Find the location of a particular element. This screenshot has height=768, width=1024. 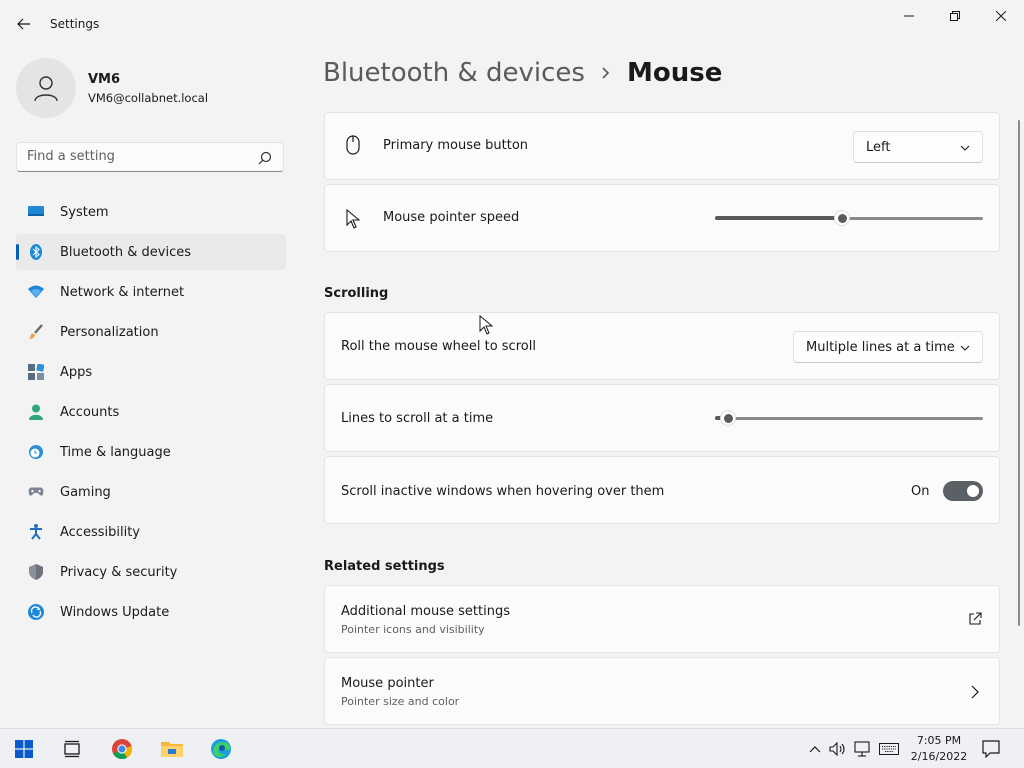

sidebar-item-label: Network & internet is located at coordinates (122, 292).